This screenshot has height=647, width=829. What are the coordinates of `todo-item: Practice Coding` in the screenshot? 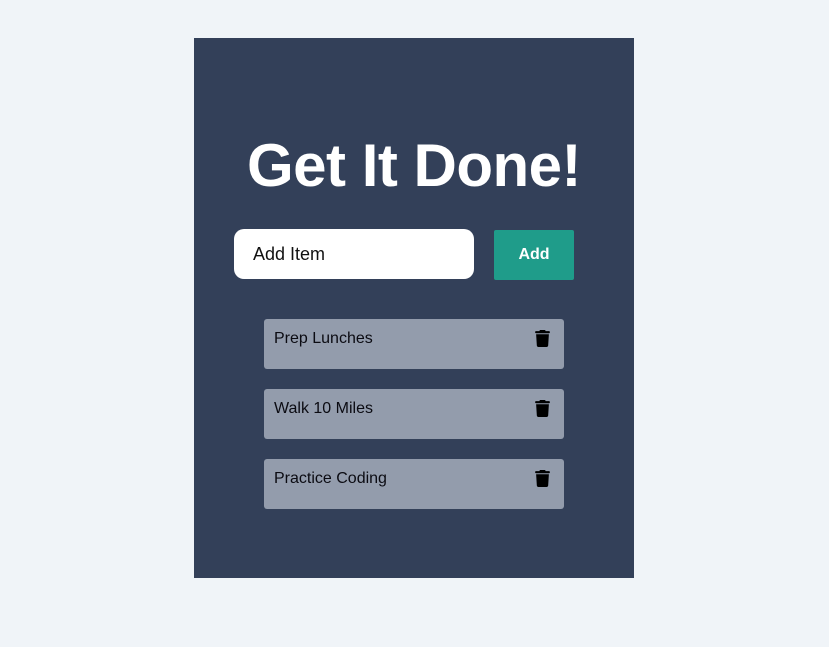 It's located at (414, 484).